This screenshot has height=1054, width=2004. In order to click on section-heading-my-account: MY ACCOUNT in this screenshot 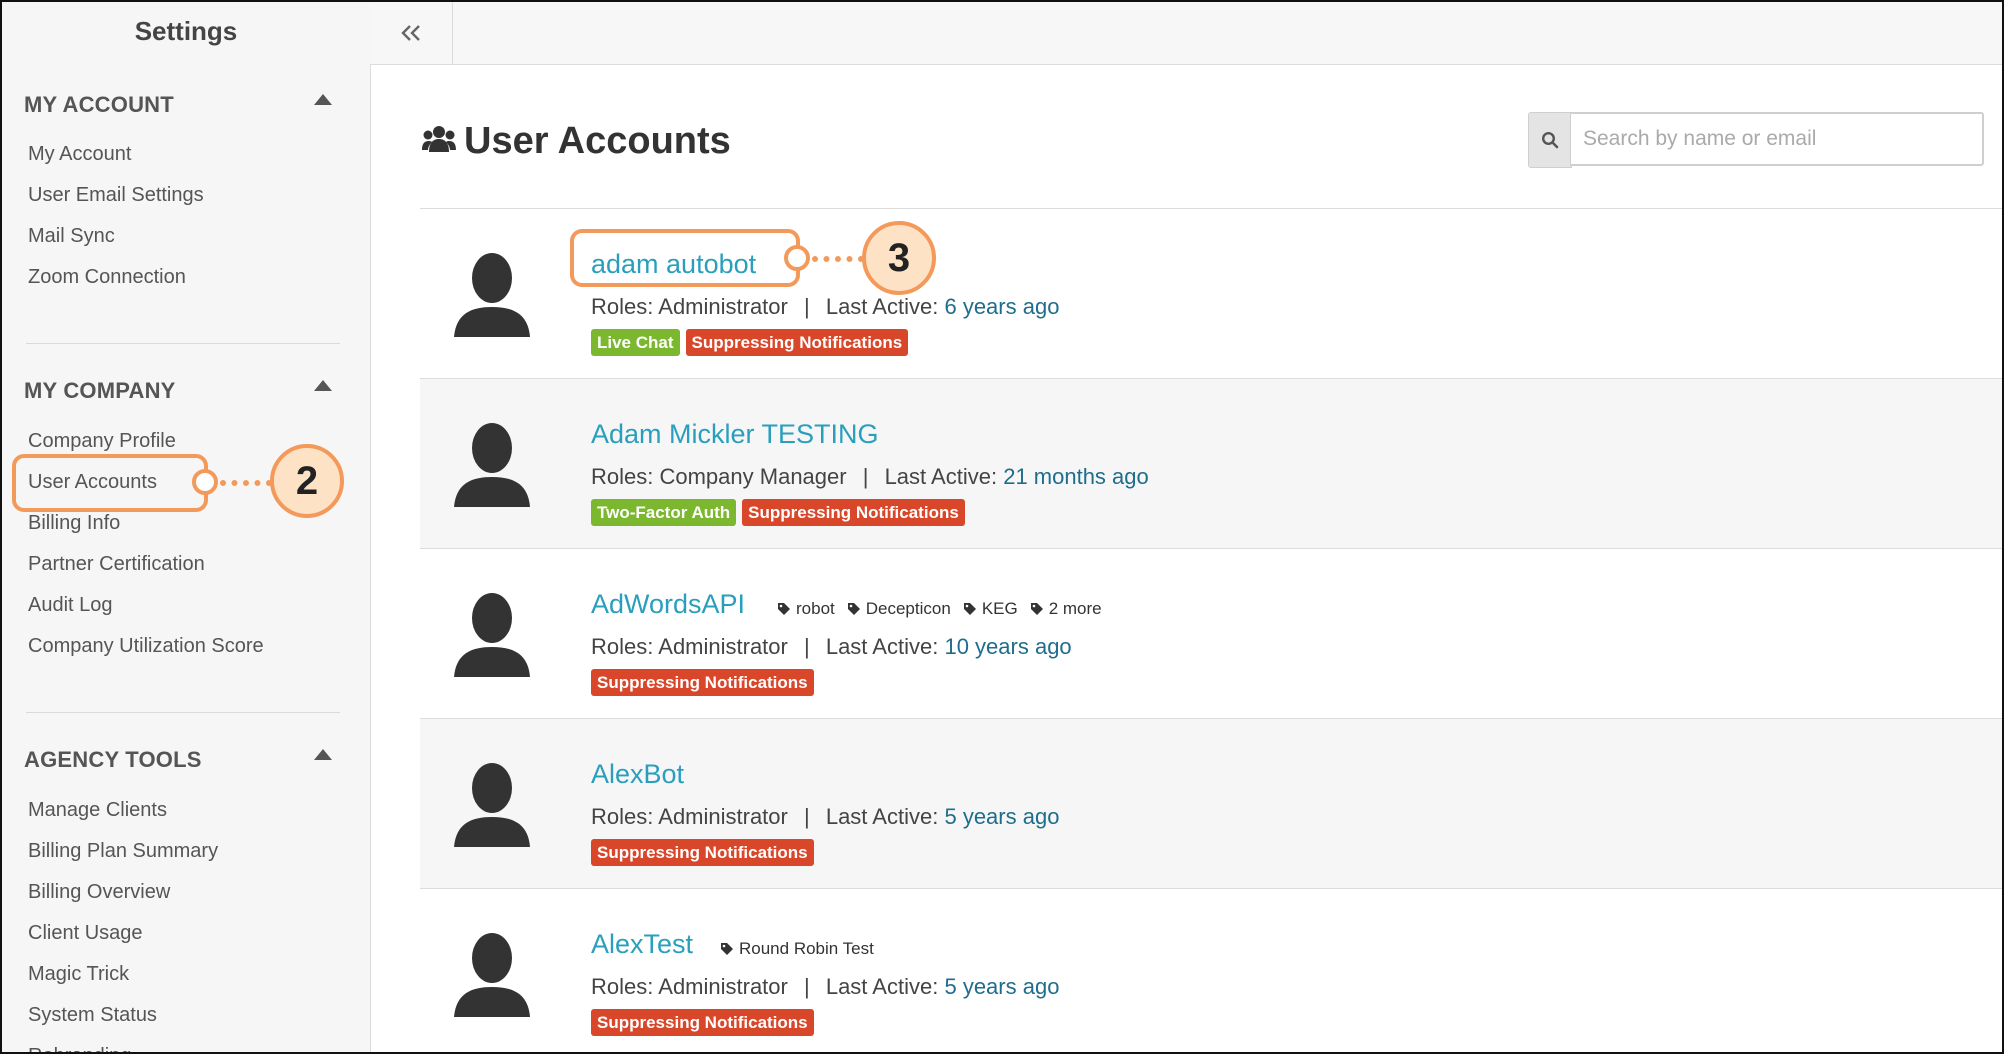, I will do `click(99, 105)`.